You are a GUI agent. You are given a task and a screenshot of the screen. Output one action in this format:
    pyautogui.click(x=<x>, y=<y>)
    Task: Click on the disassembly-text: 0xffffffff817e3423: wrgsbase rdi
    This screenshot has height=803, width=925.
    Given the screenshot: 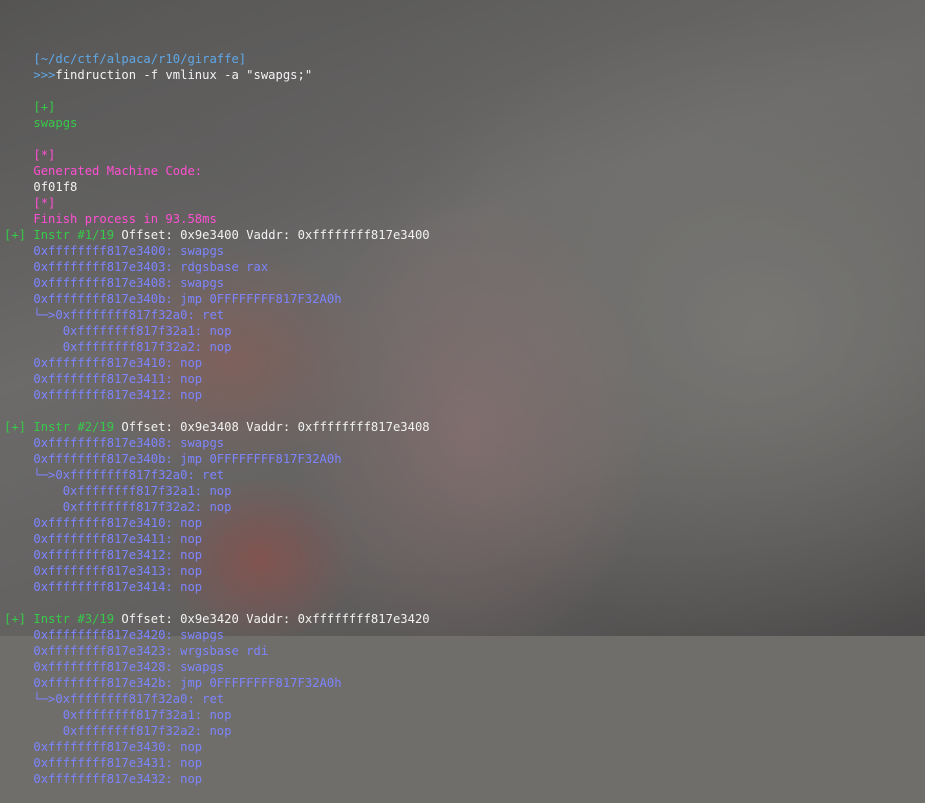 What is the action you would take?
    pyautogui.click(x=151, y=651)
    